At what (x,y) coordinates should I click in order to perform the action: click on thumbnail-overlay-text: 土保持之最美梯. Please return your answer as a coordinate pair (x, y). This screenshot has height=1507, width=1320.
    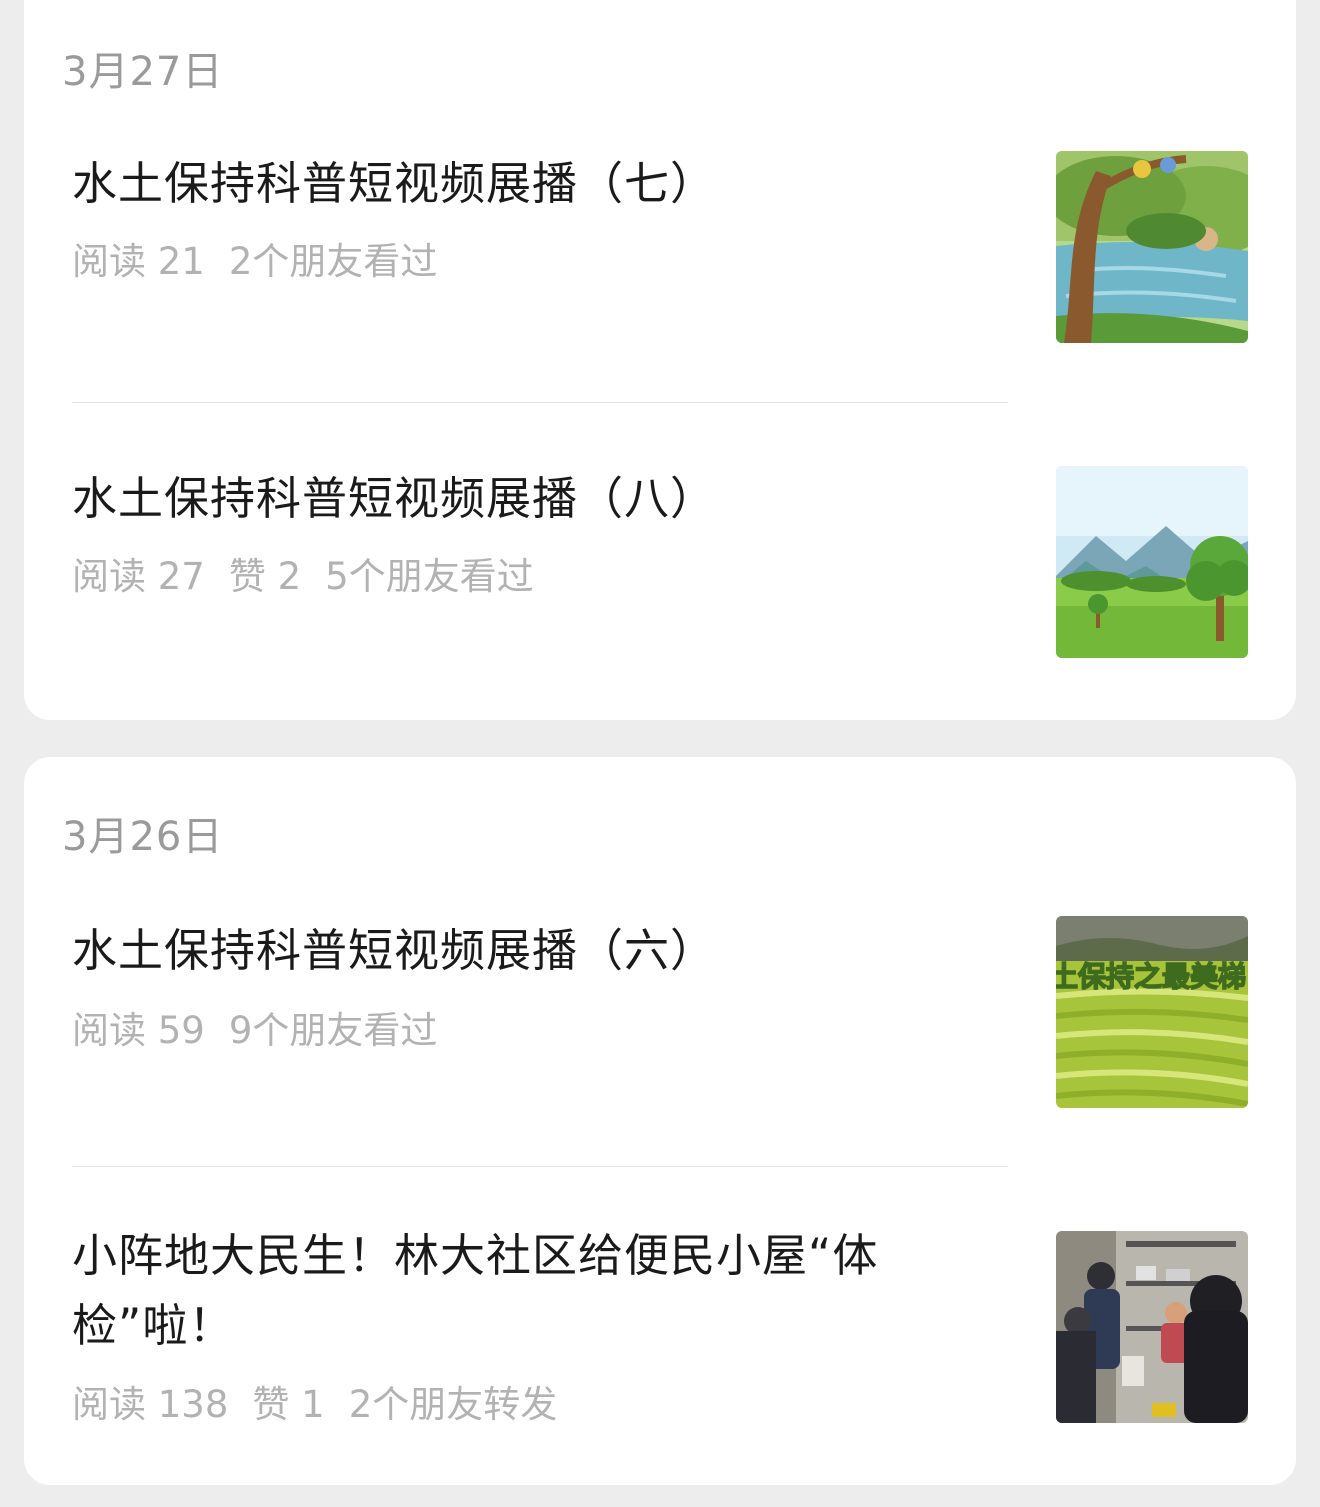
    Looking at the image, I should click on (1151, 976).